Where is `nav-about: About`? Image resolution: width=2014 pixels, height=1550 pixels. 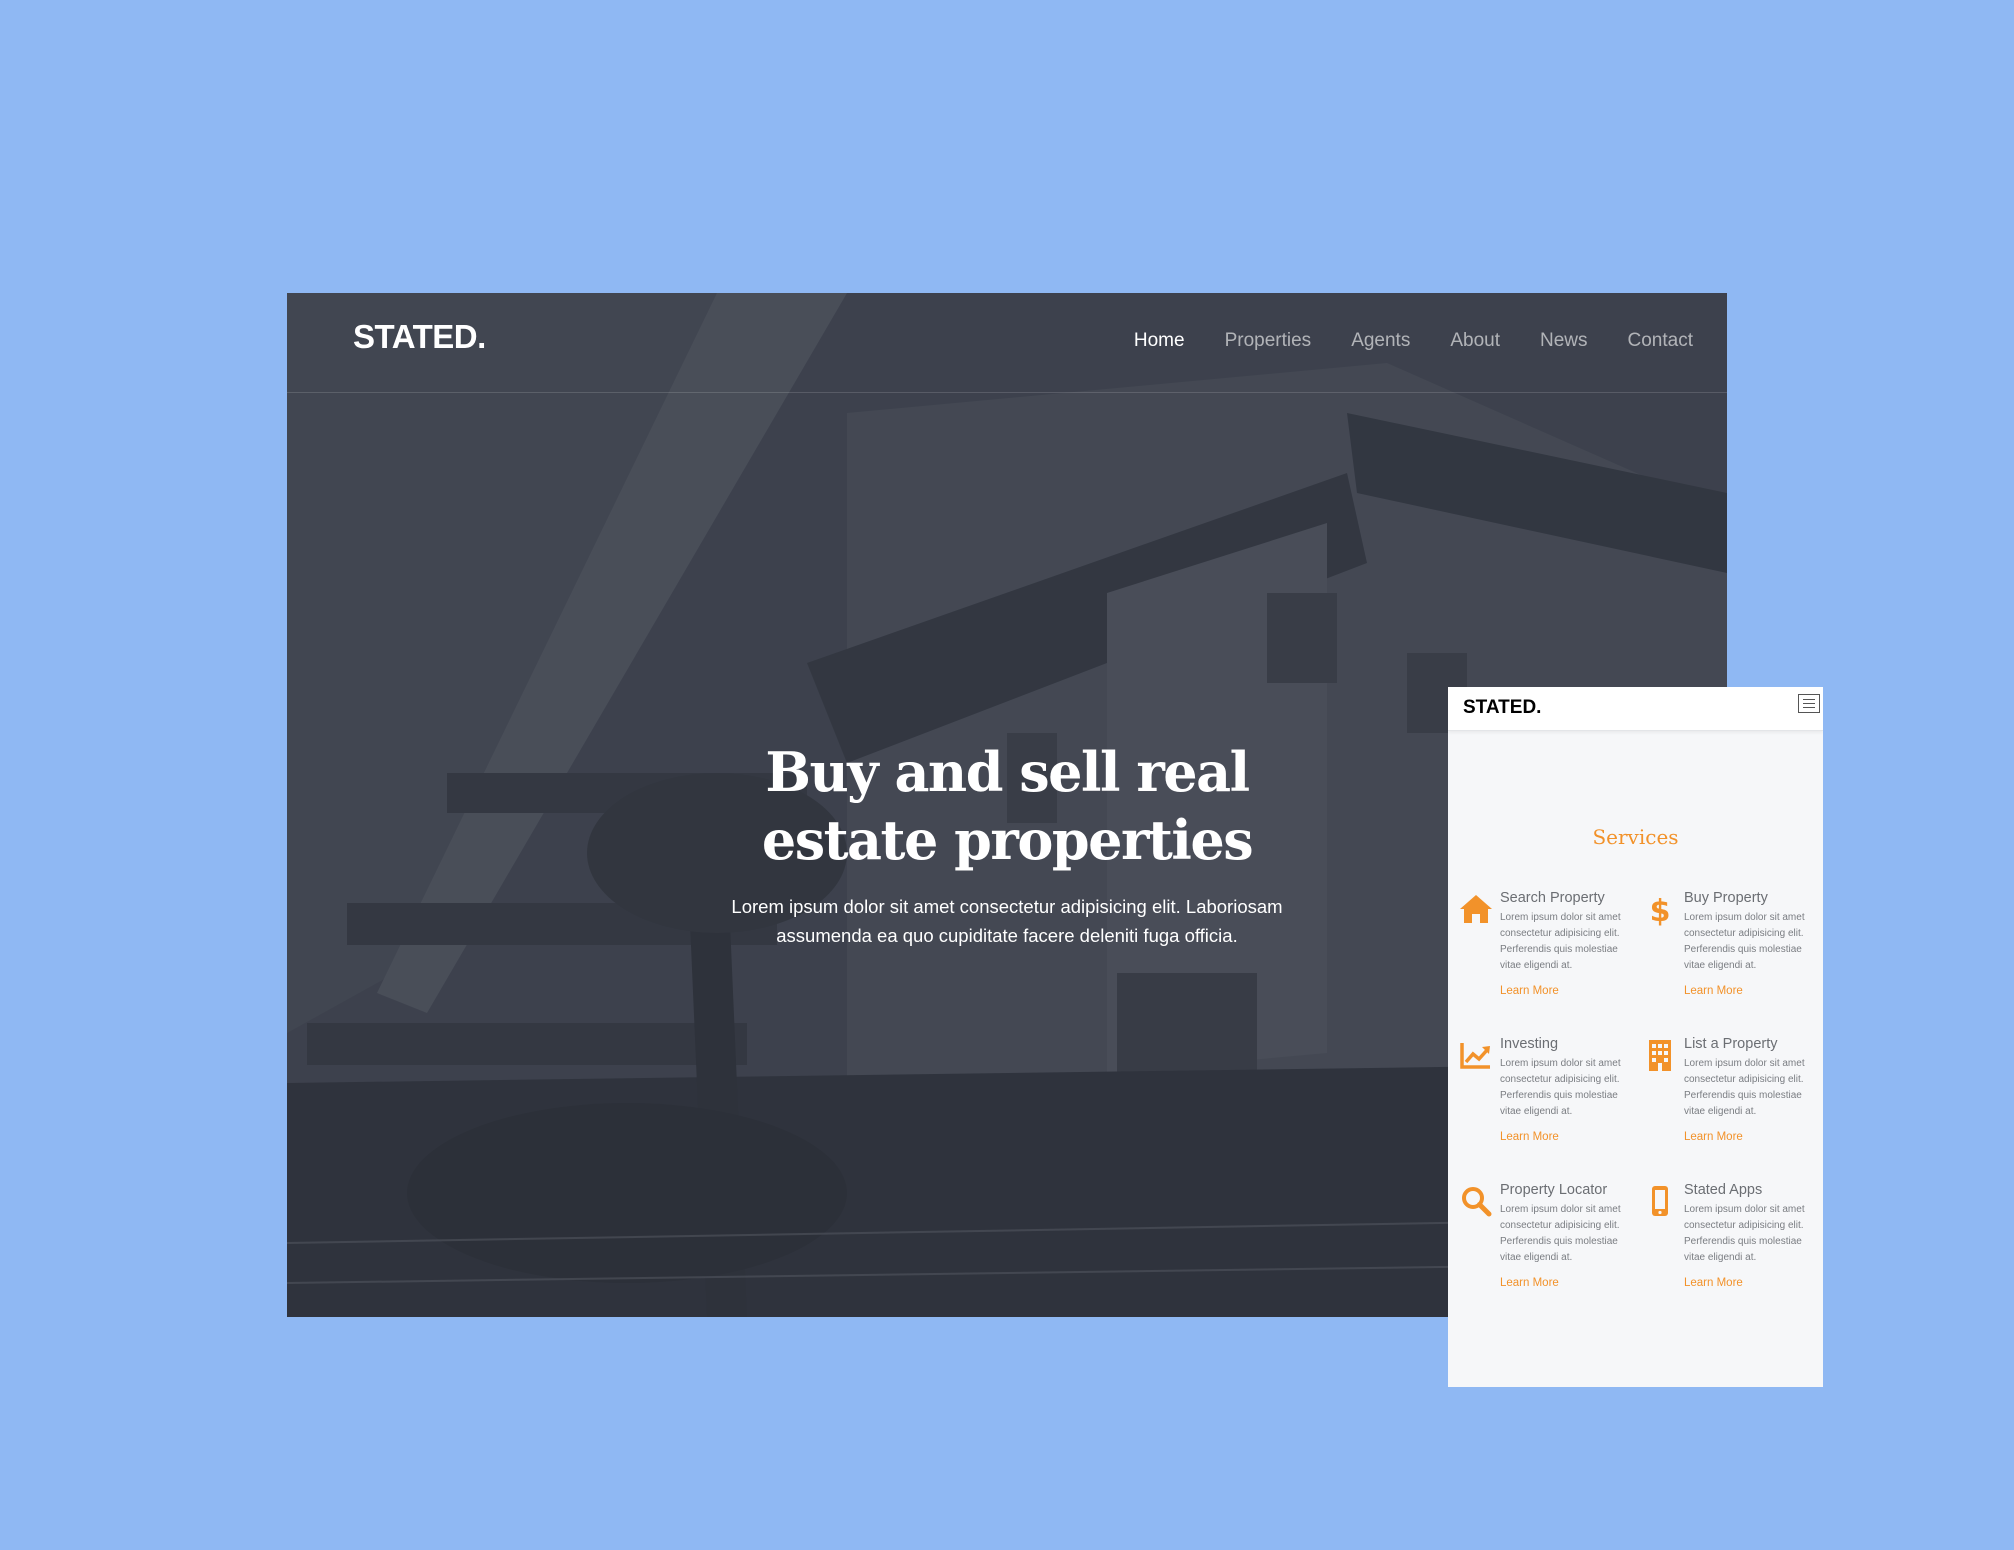
nav-about: About is located at coordinates (1475, 341).